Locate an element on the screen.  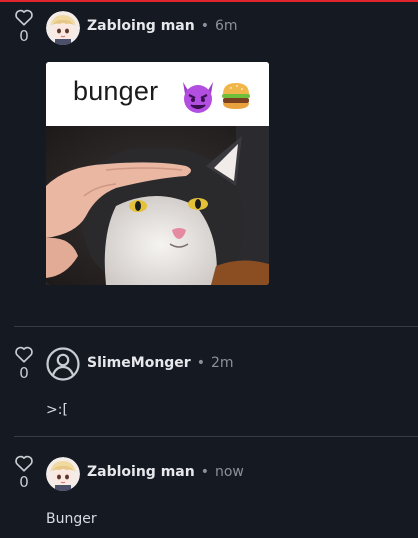
comment-text: Bunger is located at coordinates (71, 519).